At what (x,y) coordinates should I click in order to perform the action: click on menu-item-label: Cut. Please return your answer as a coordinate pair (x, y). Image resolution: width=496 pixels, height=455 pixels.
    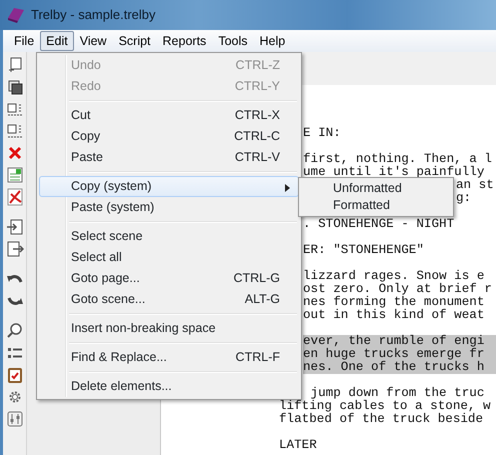
    Looking at the image, I should click on (81, 115).